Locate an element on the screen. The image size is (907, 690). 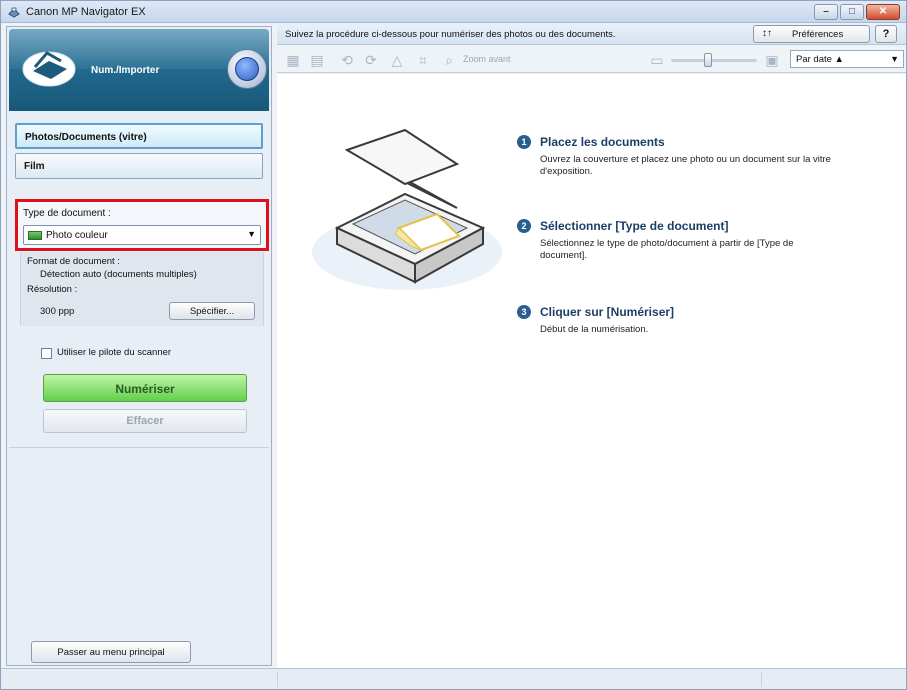
use-scanner-driver-label: Utiliser le pilote du scanner is located at coordinates (114, 352).